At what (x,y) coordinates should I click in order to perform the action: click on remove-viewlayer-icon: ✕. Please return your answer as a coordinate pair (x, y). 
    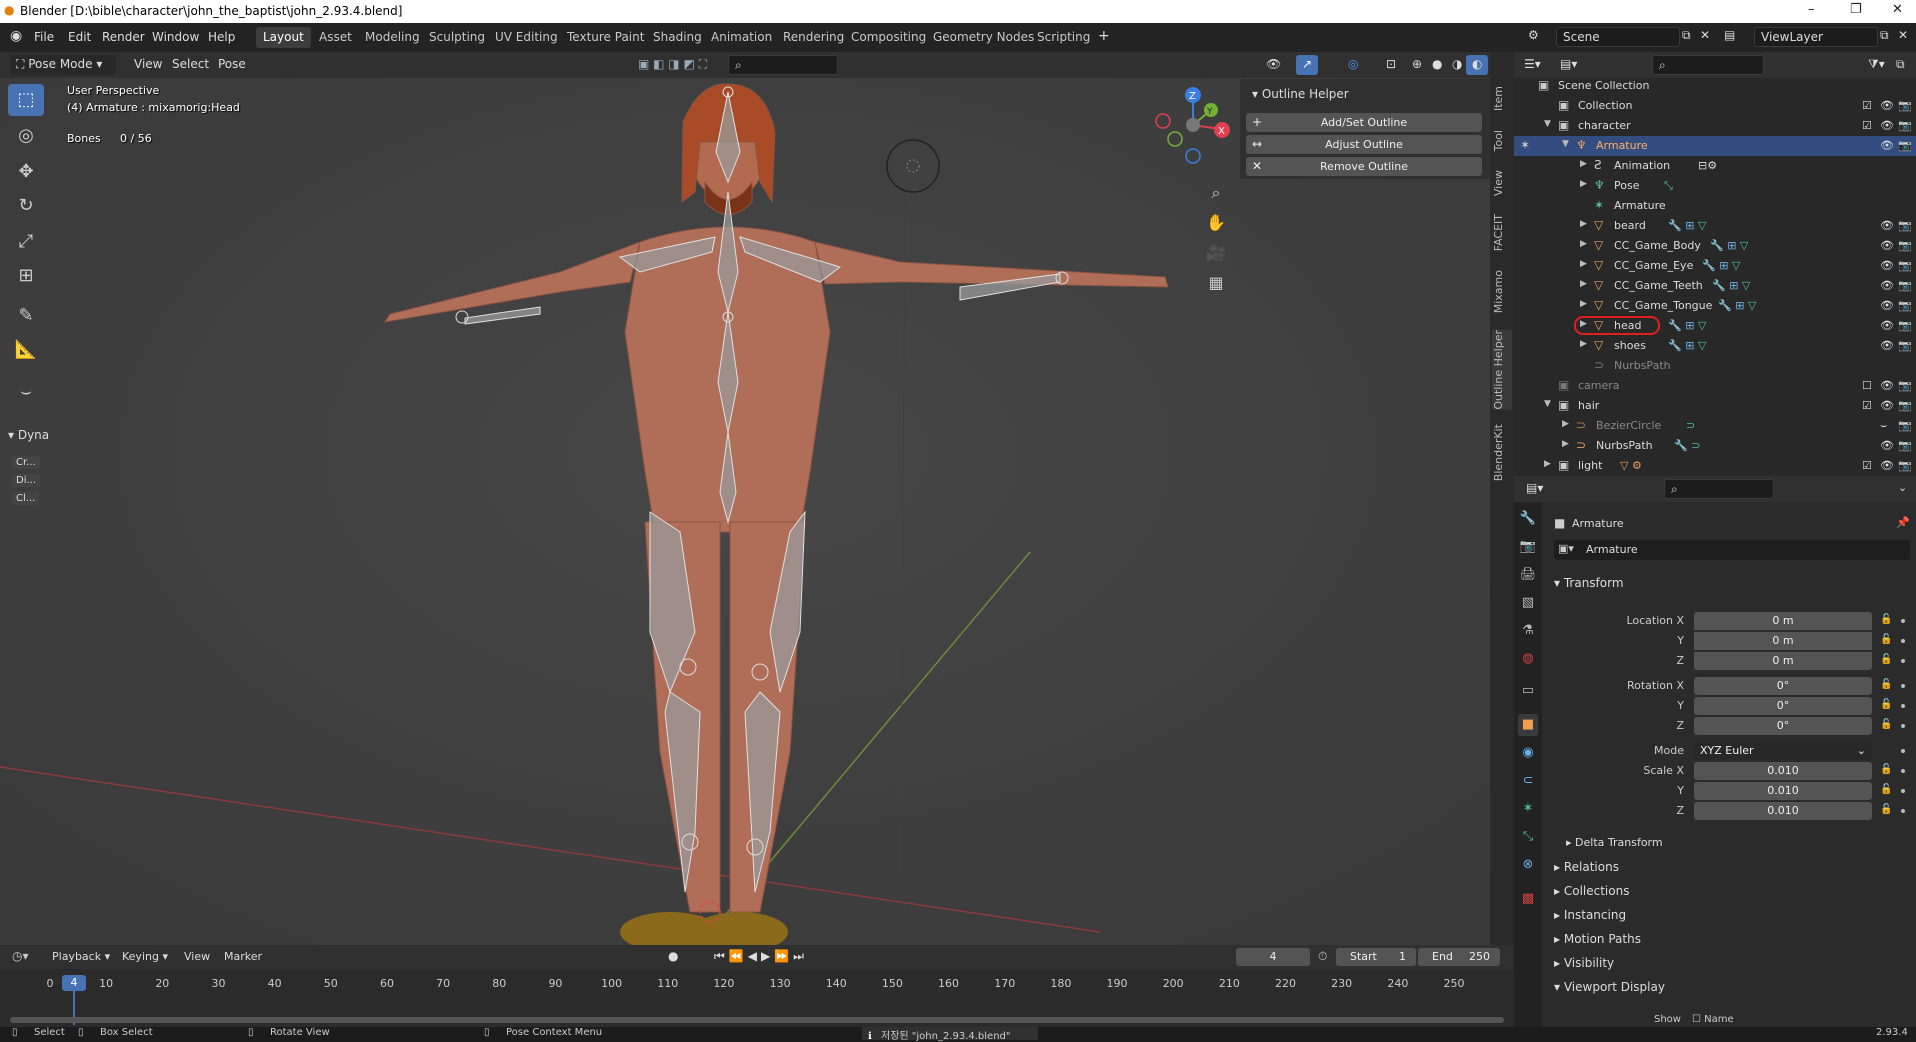
    Looking at the image, I should click on (1903, 35).